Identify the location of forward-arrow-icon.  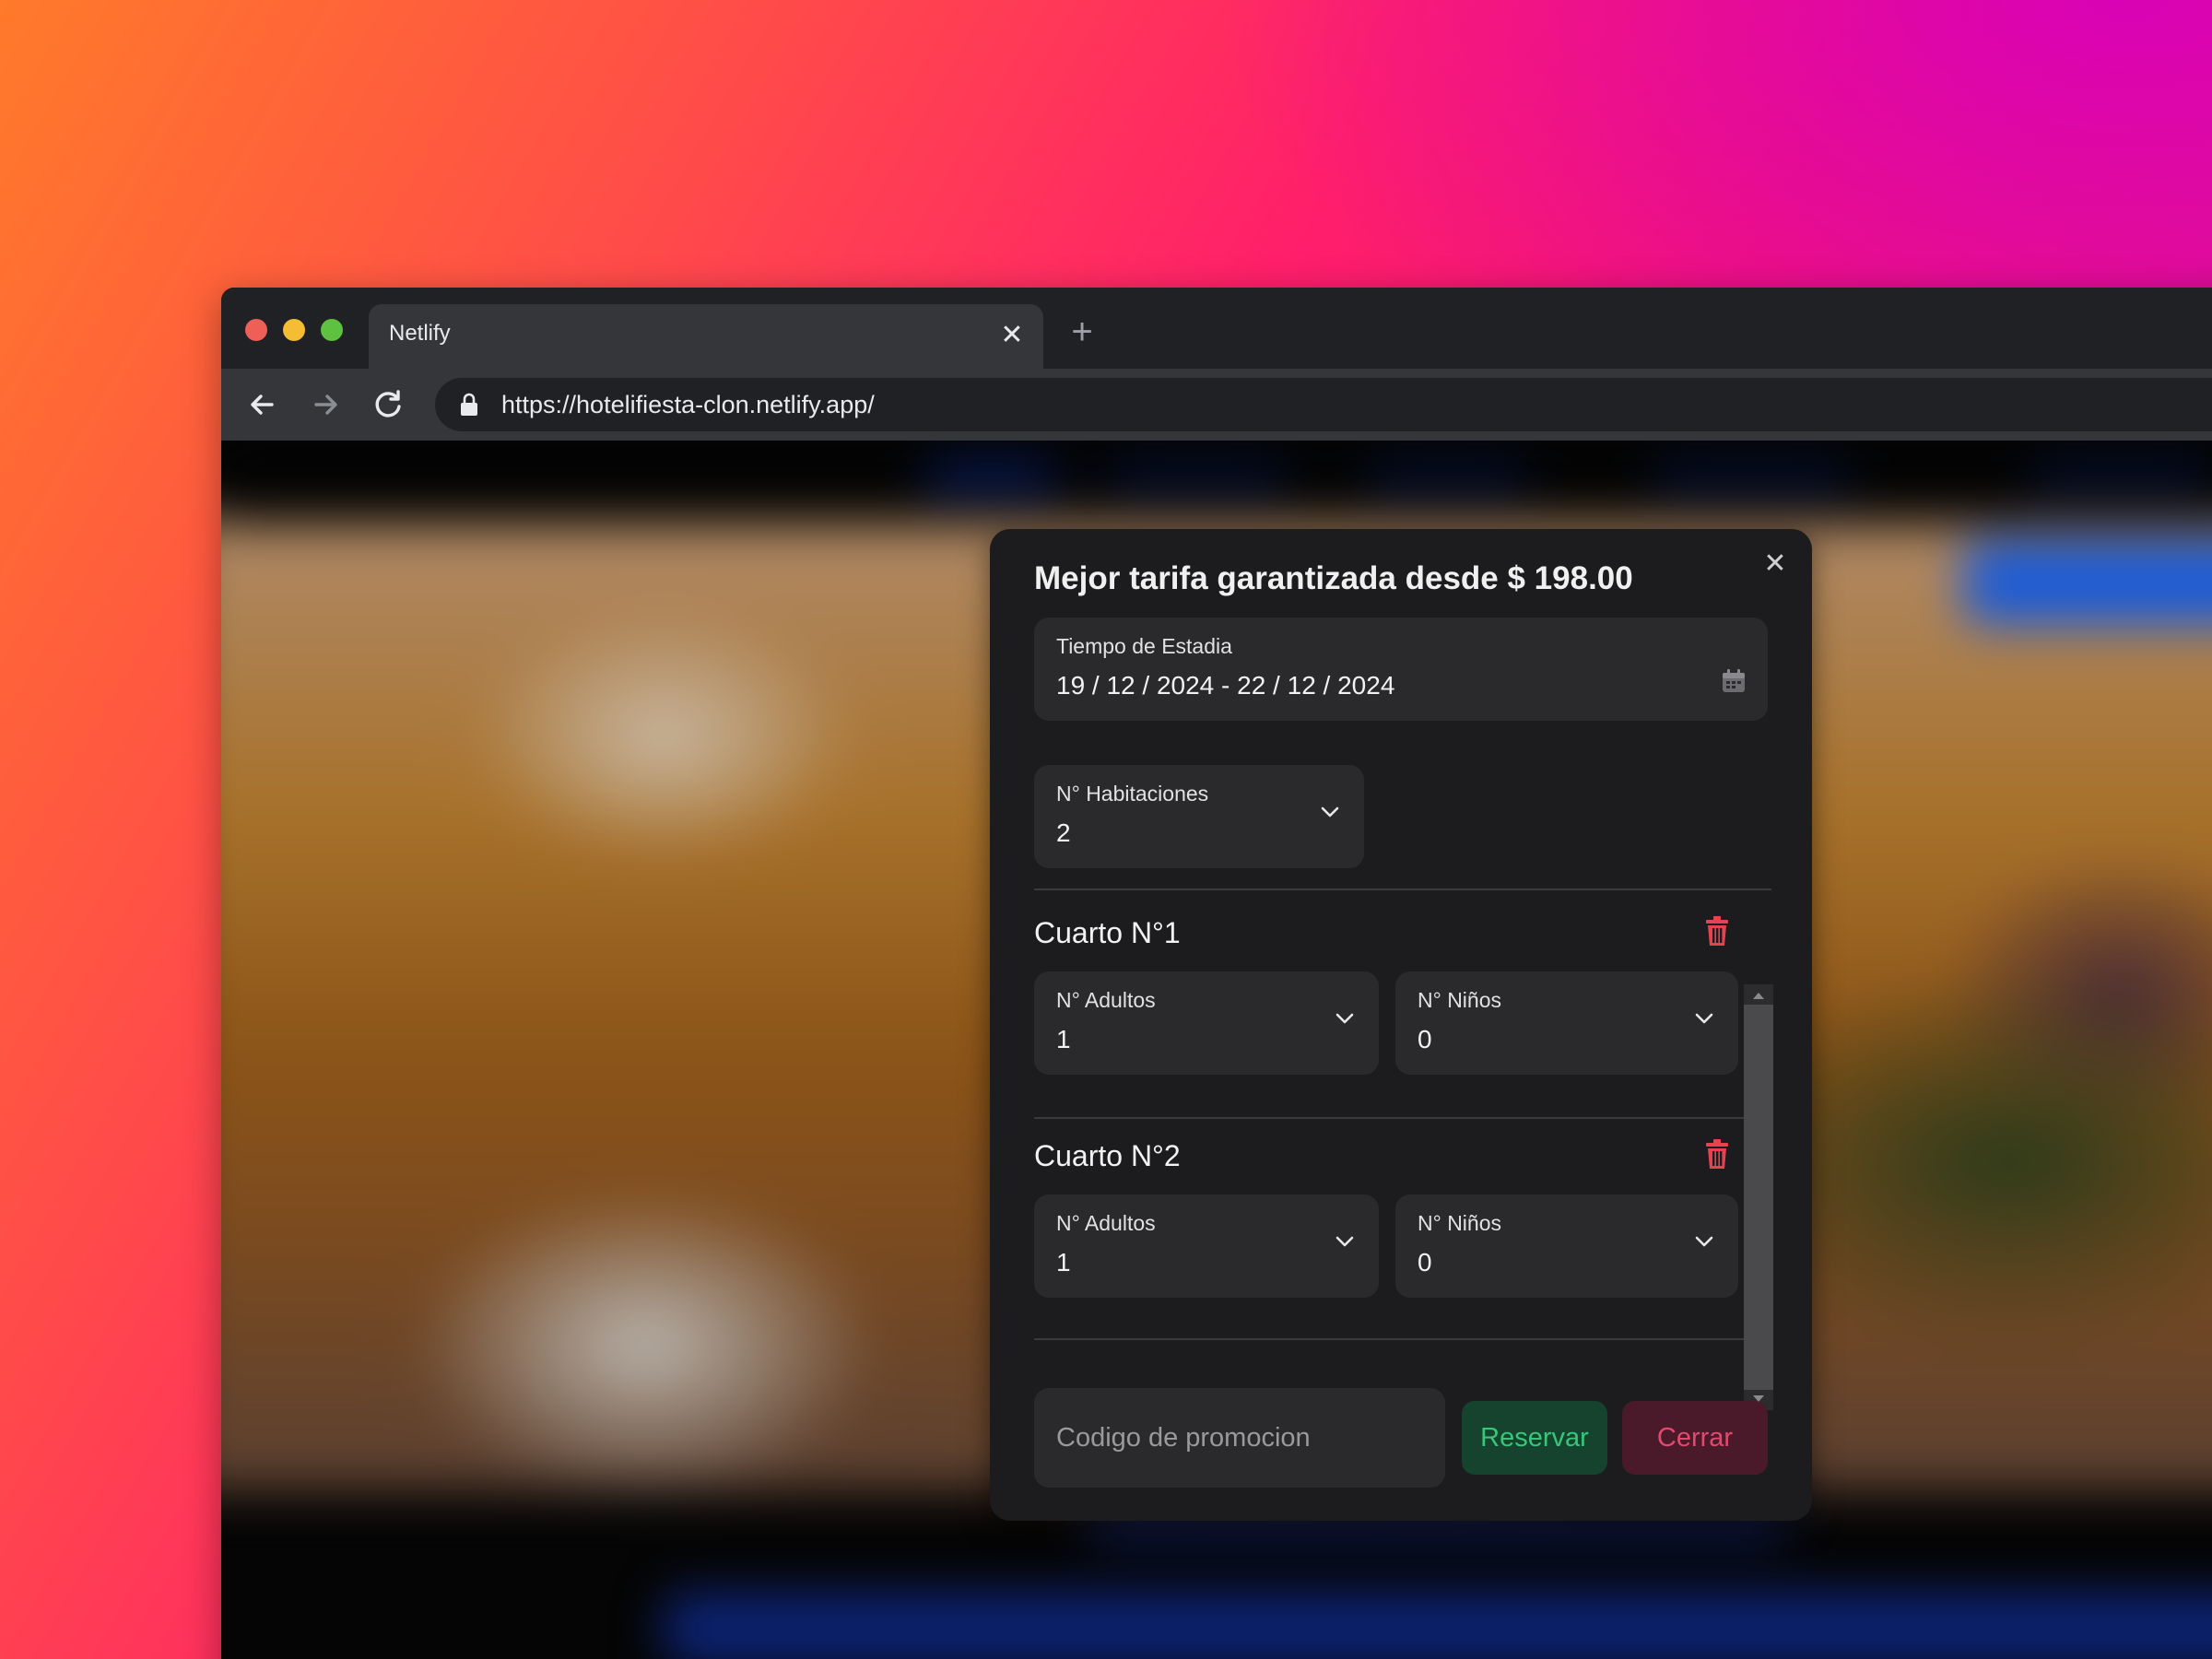
(325, 404).